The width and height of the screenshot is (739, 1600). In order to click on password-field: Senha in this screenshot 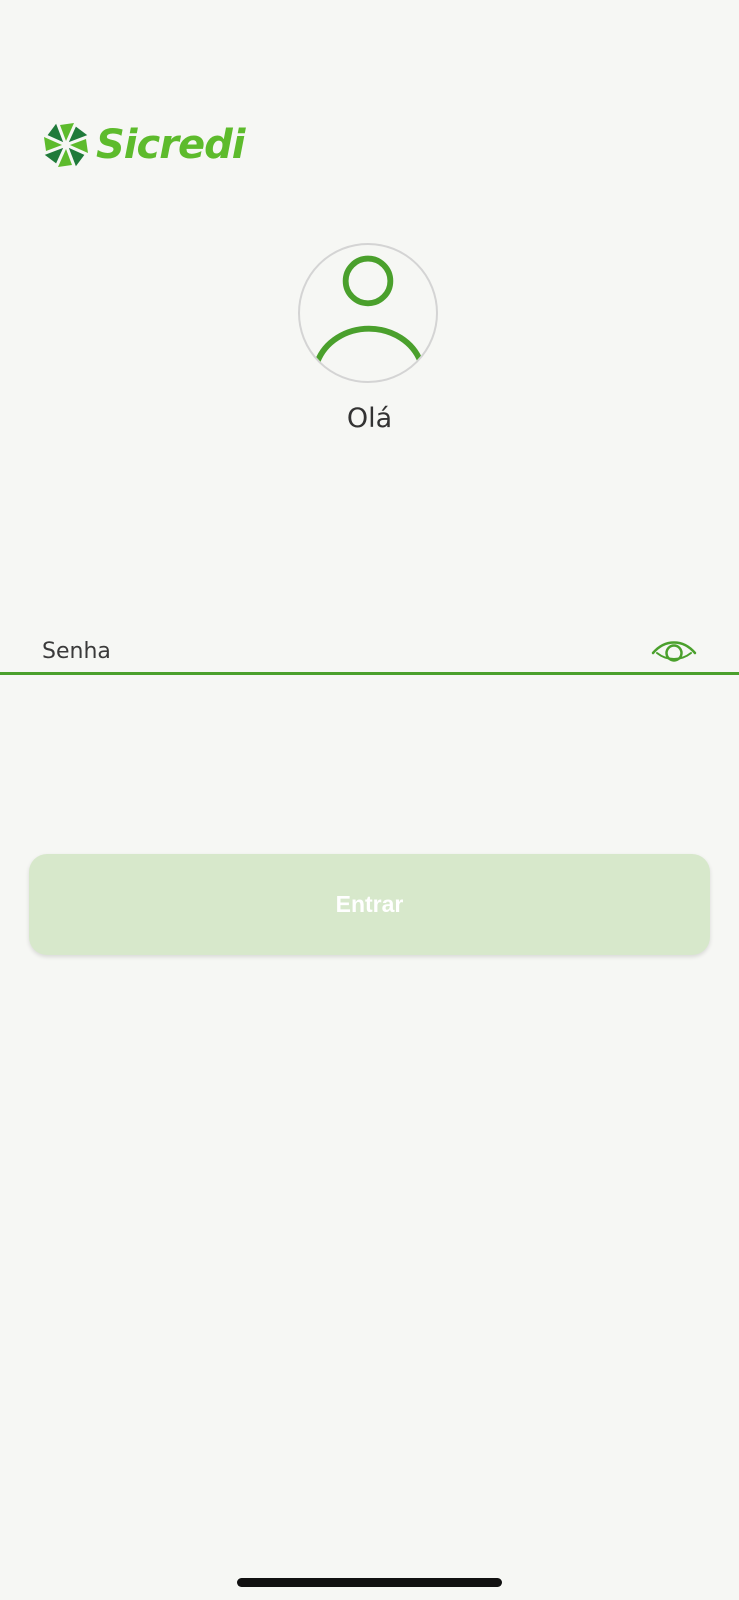, I will do `click(369, 650)`.